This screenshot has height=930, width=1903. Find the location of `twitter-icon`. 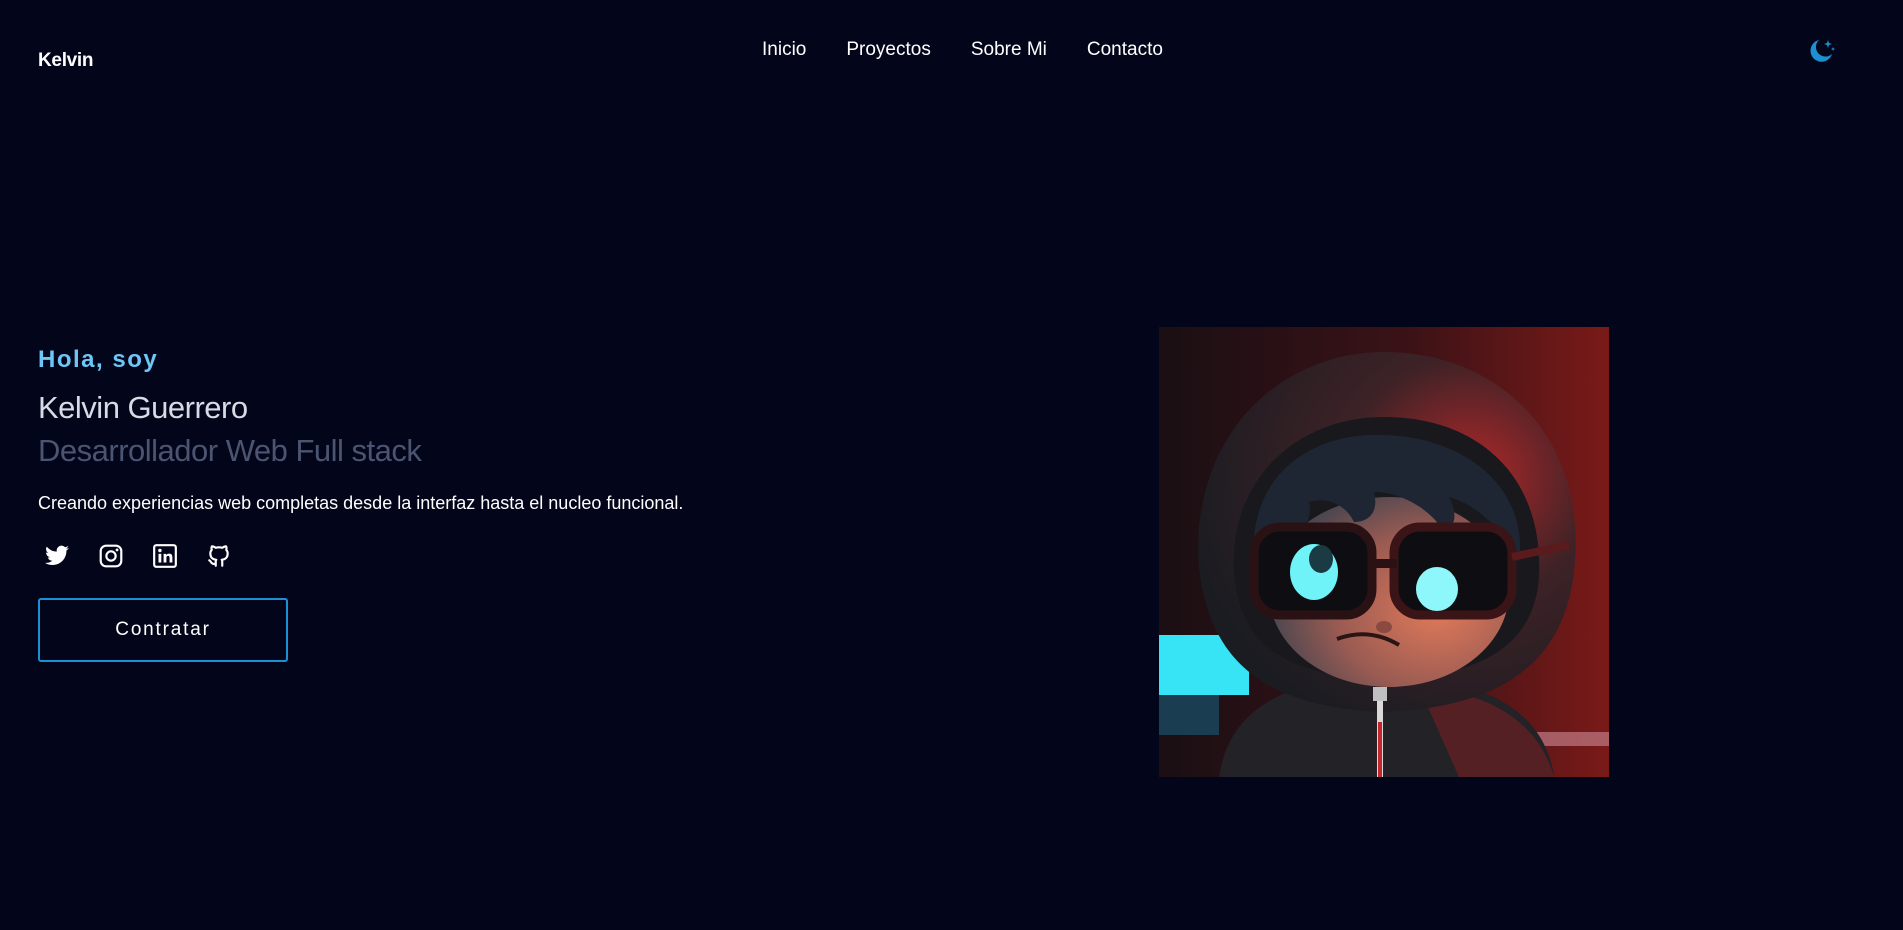

twitter-icon is located at coordinates (57, 556).